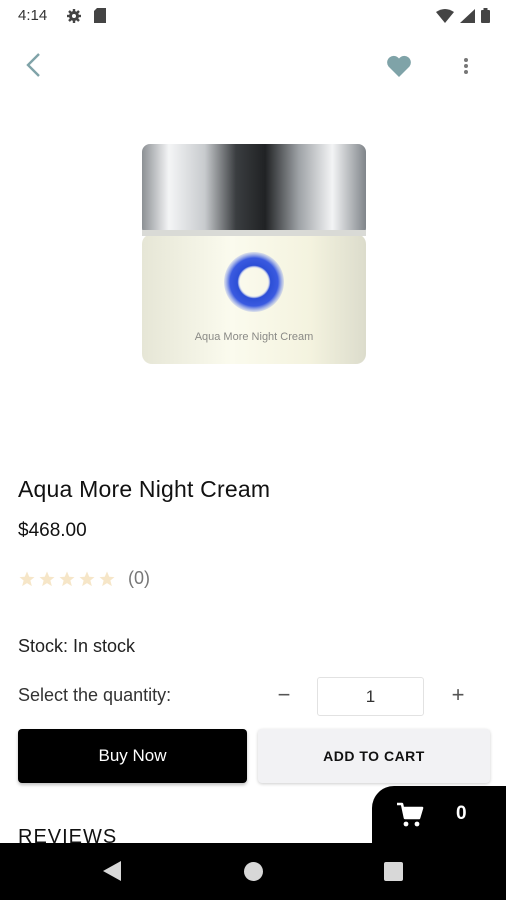  What do you see at coordinates (100, 18) in the screenshot?
I see `sd-card-icon` at bounding box center [100, 18].